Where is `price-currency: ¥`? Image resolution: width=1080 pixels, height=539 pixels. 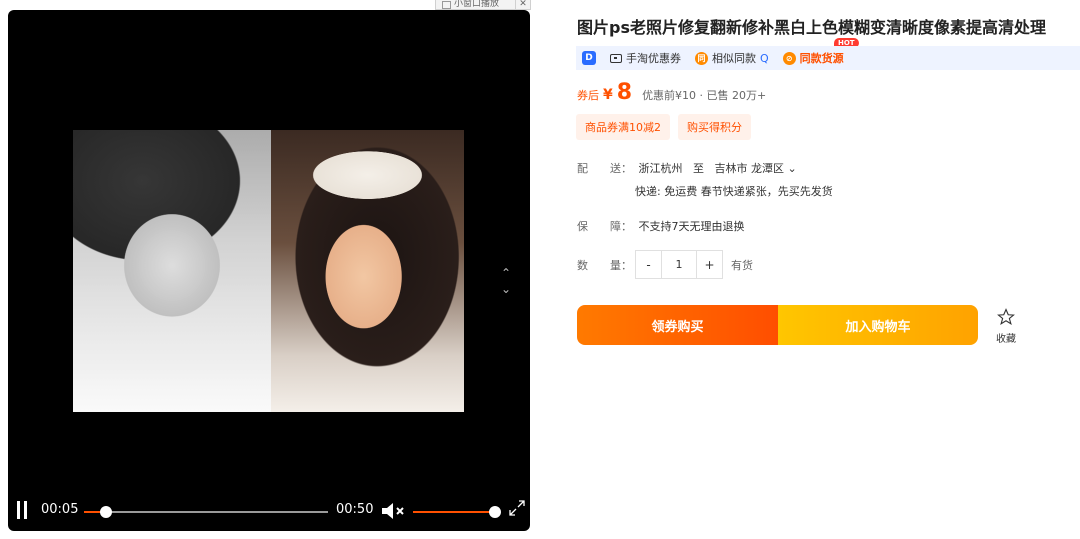 price-currency: ¥ is located at coordinates (608, 95).